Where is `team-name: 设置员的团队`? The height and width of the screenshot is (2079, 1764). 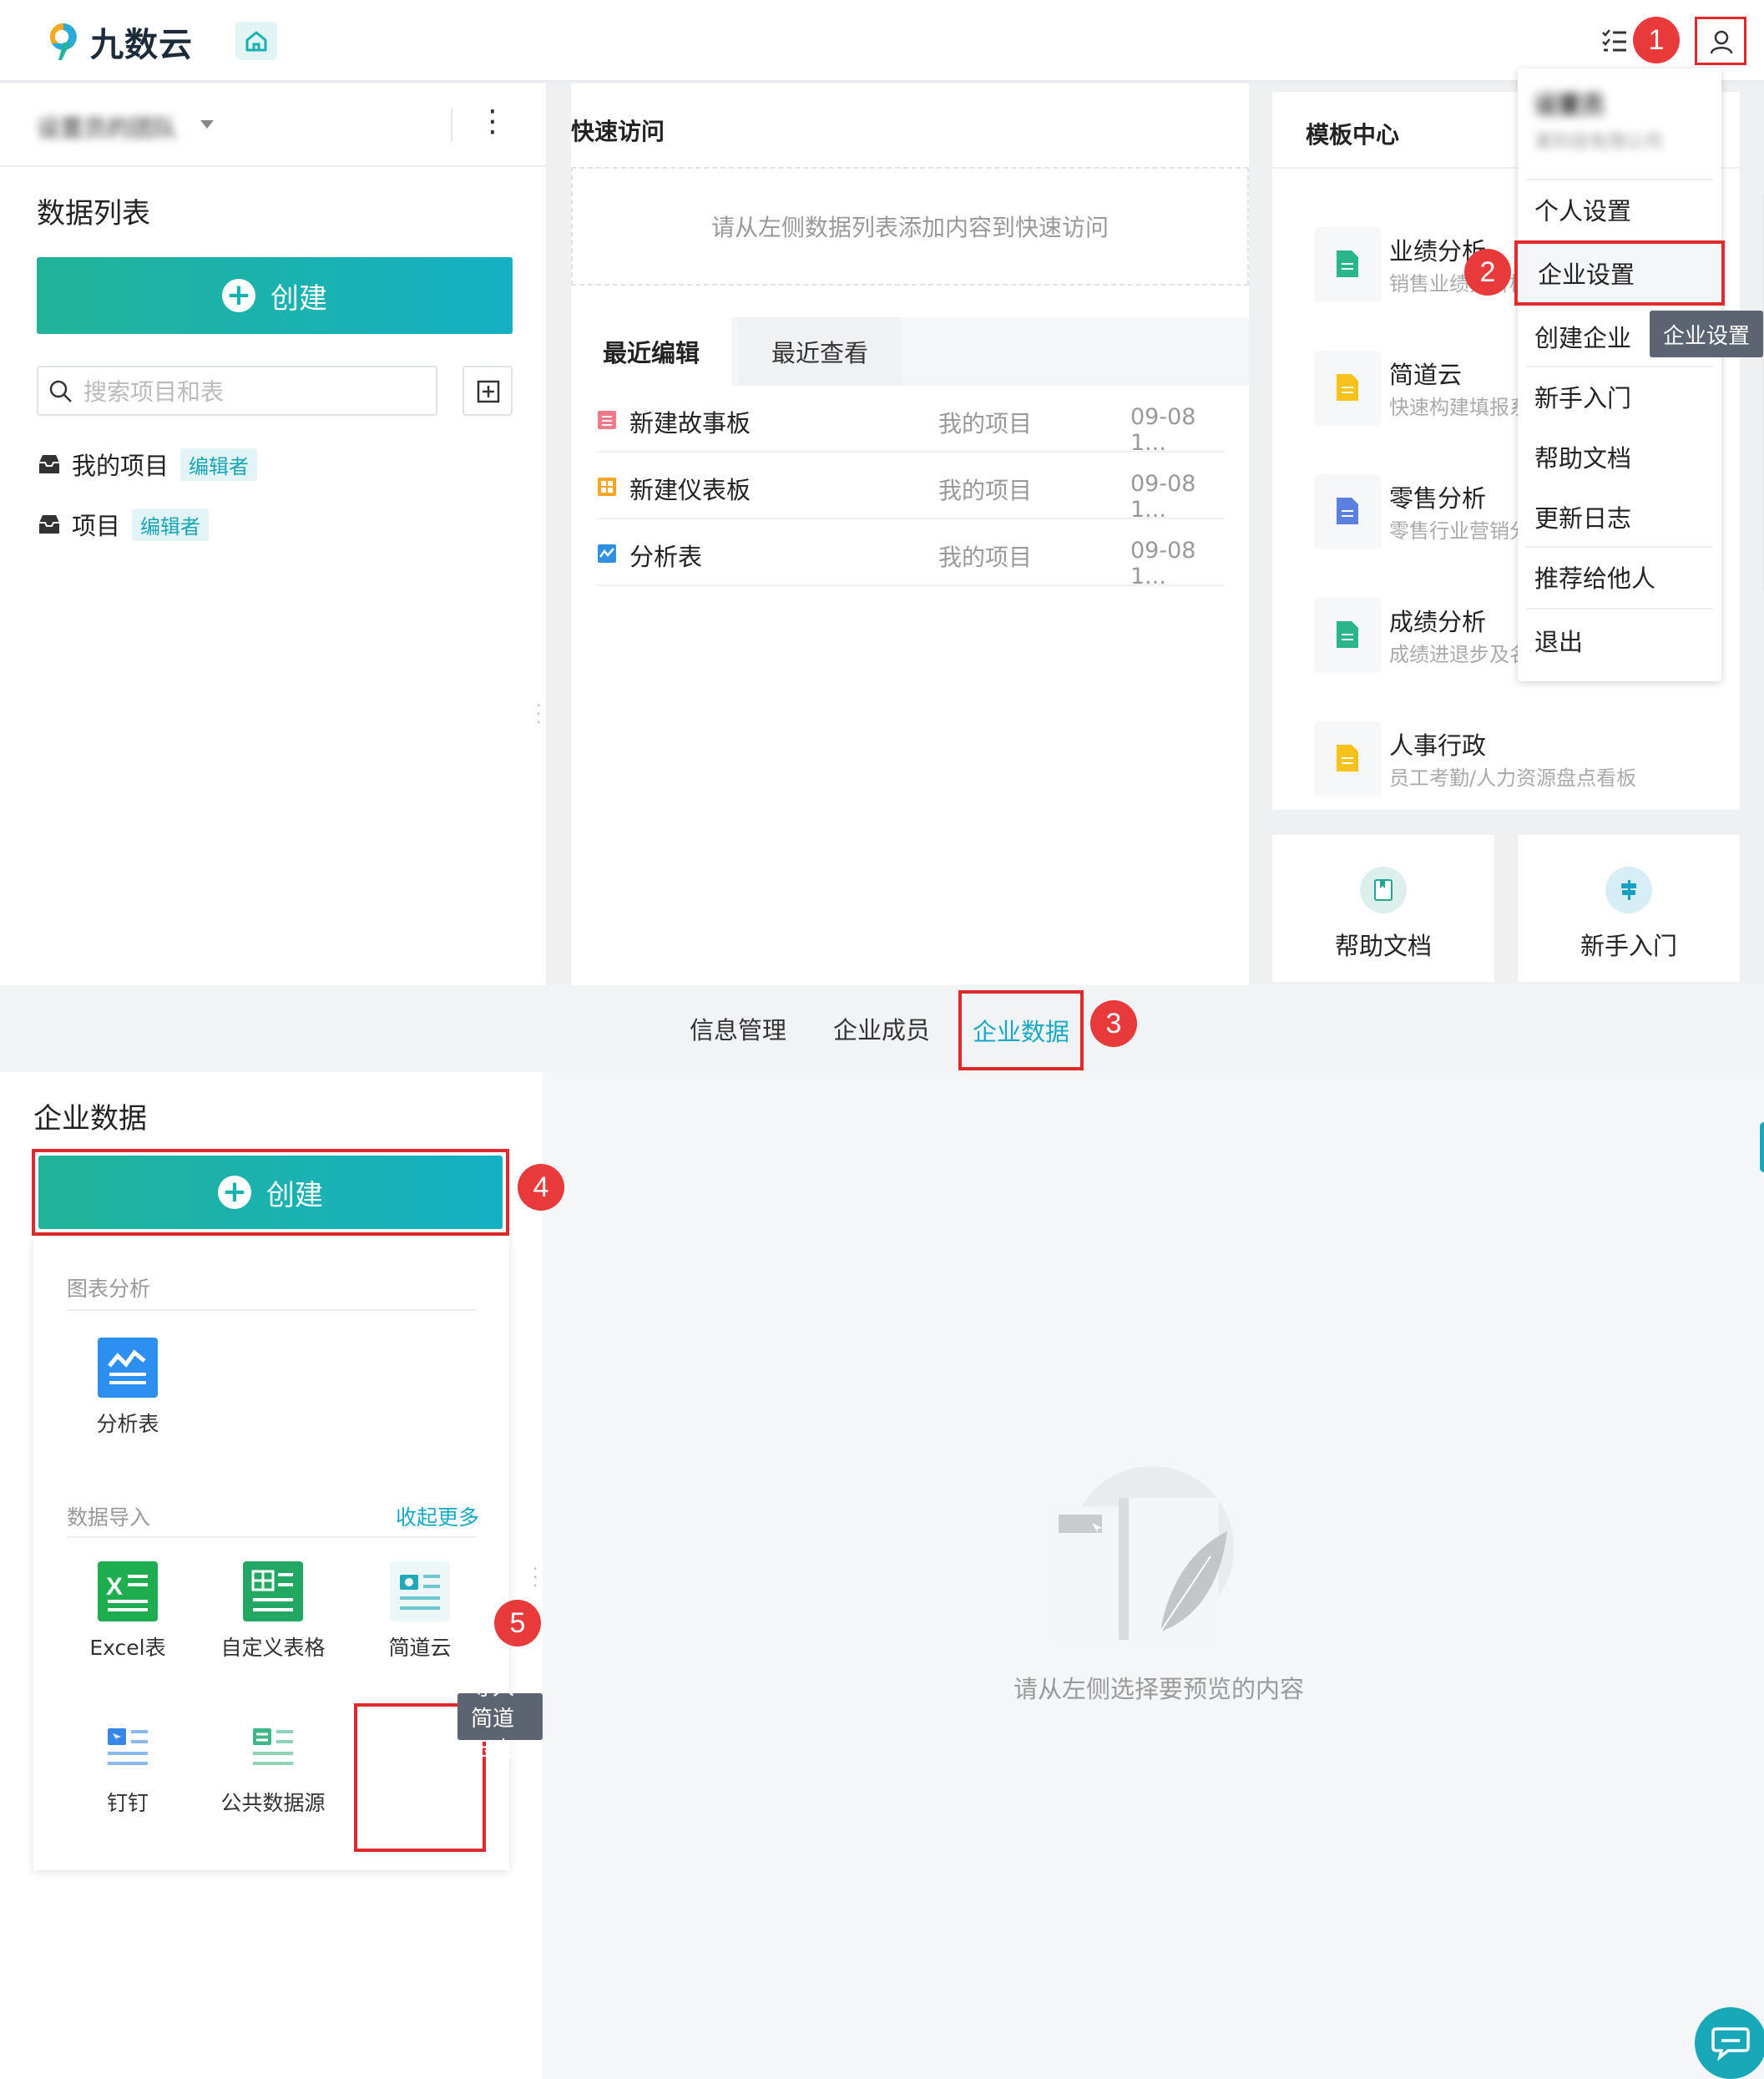 team-name: 设置员的团队 is located at coordinates (107, 128).